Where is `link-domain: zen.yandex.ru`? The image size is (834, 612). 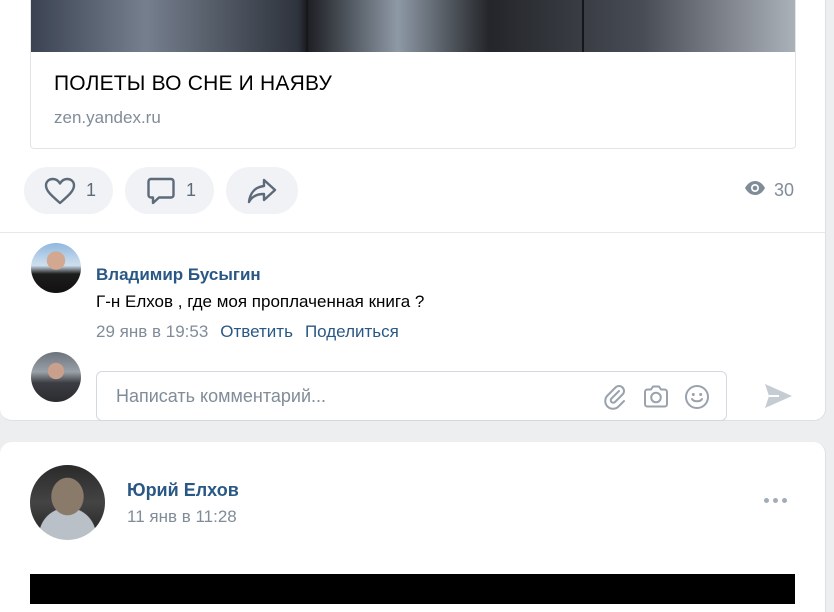
link-domain: zen.yandex.ru is located at coordinates (107, 117).